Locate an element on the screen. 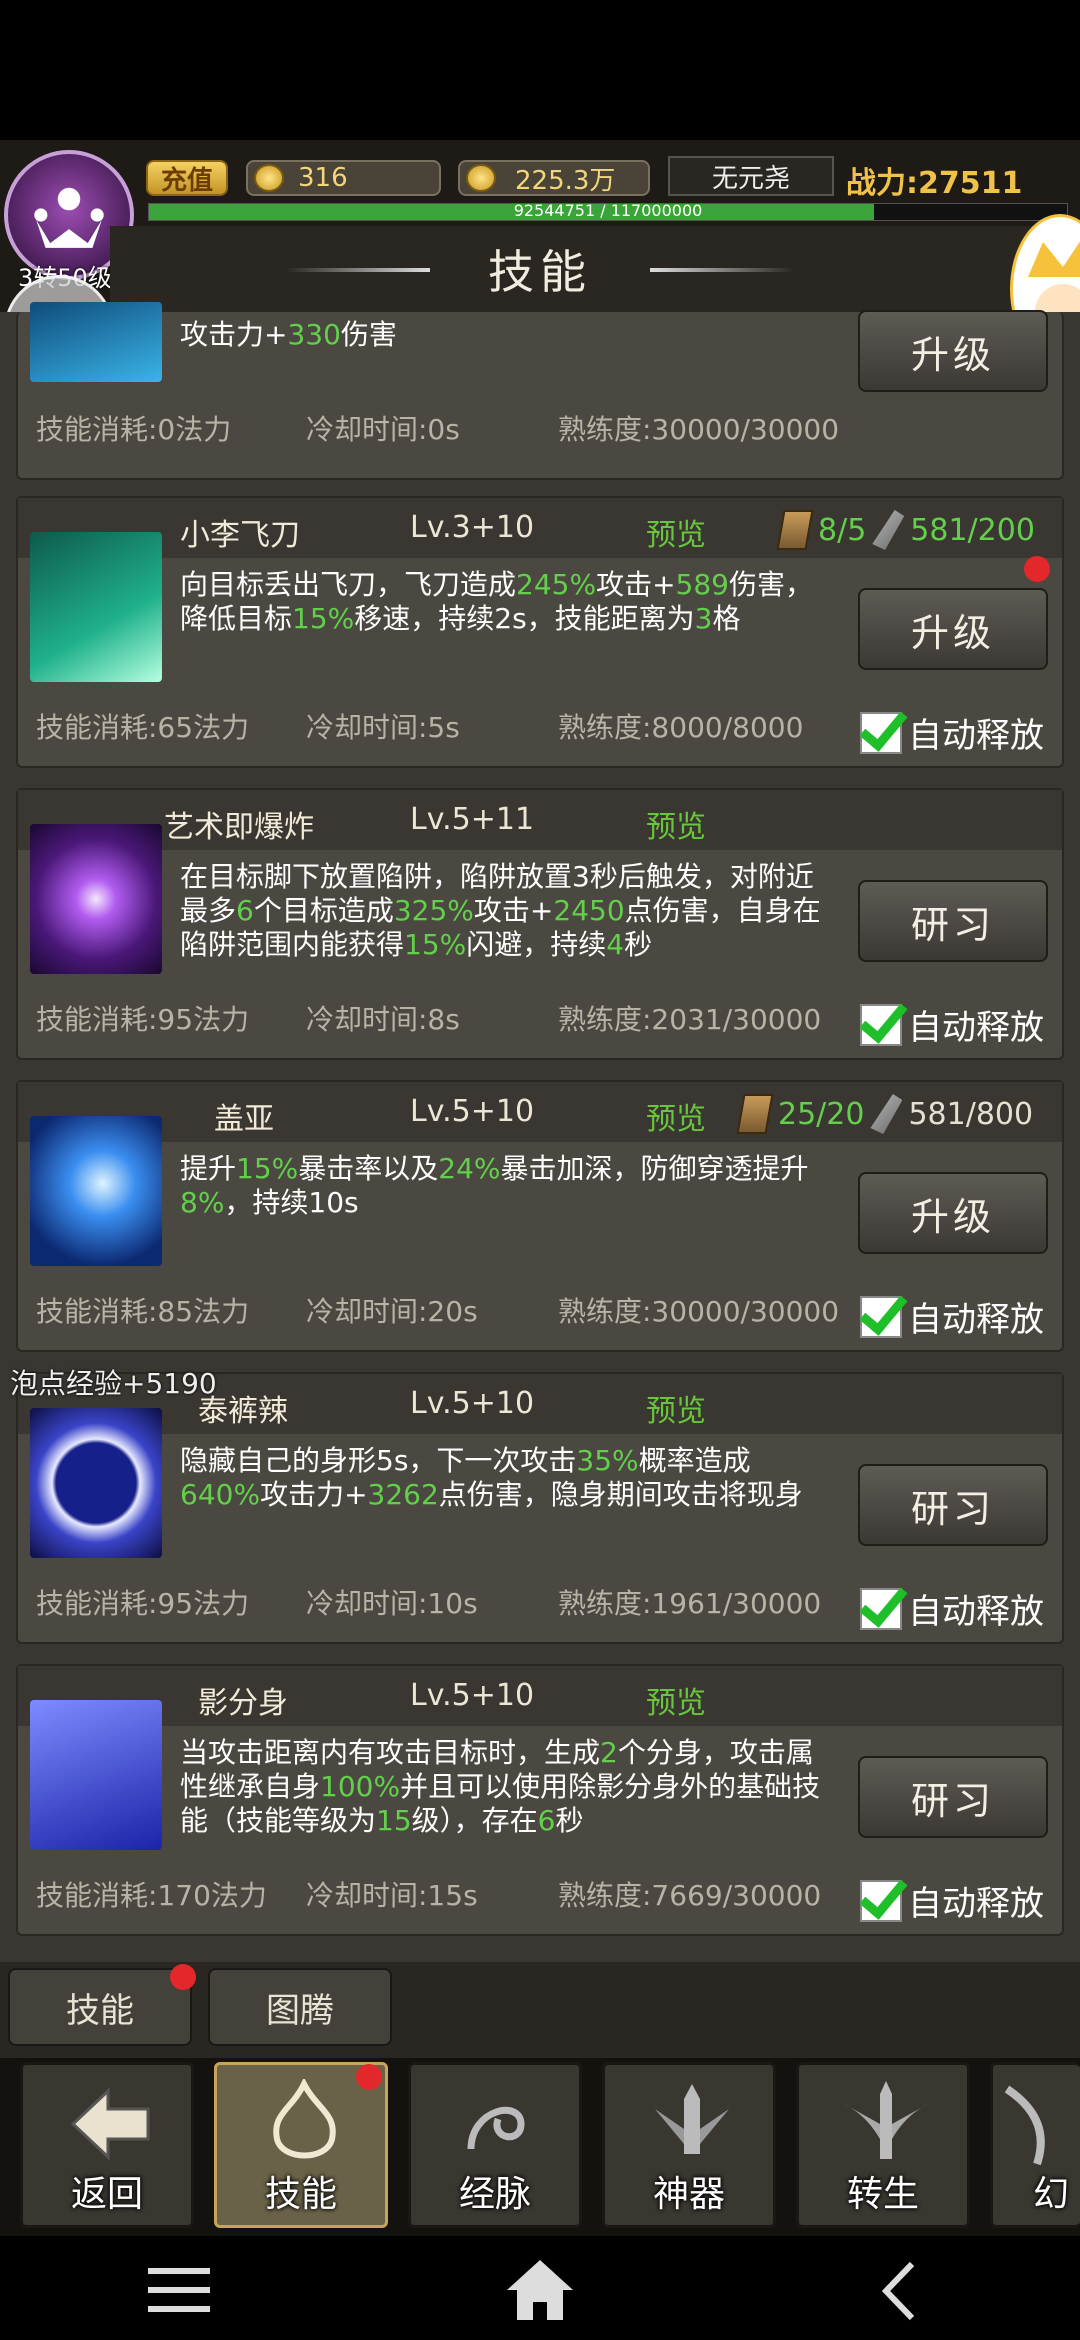 Image resolution: width=1080 pixels, height=2340 pixels. nav-illusion: 幻 is located at coordinates (1035, 2145).